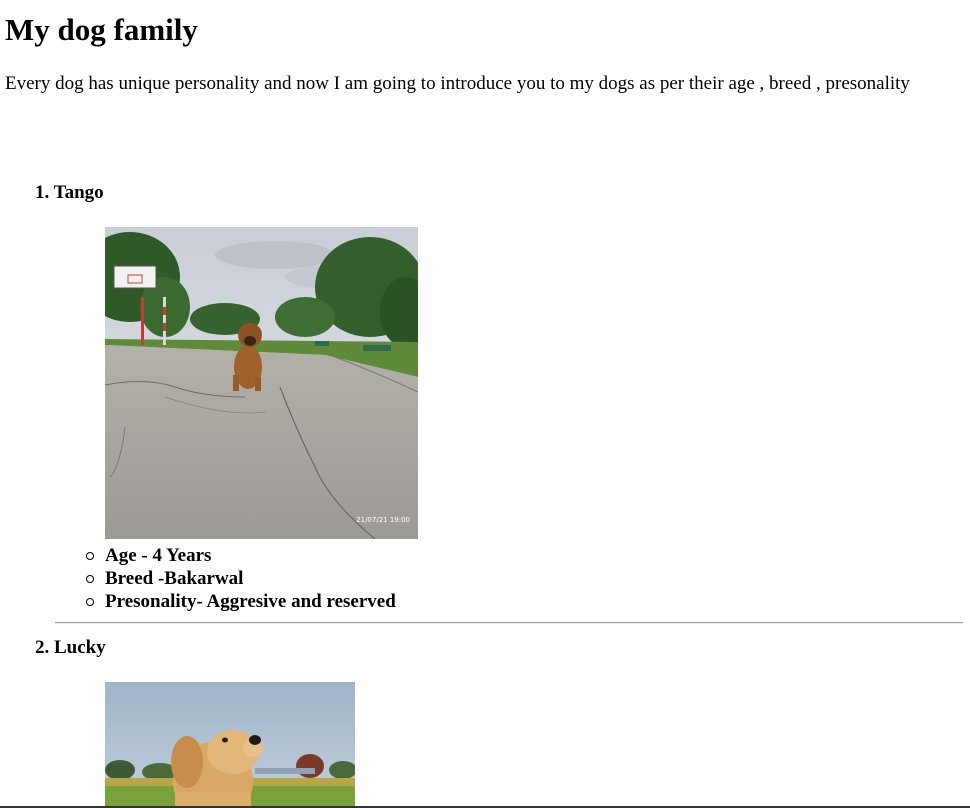 The width and height of the screenshot is (970, 808). Describe the element at coordinates (174, 578) in the screenshot. I see `tango-breed: Breed -Bakarwal` at that location.